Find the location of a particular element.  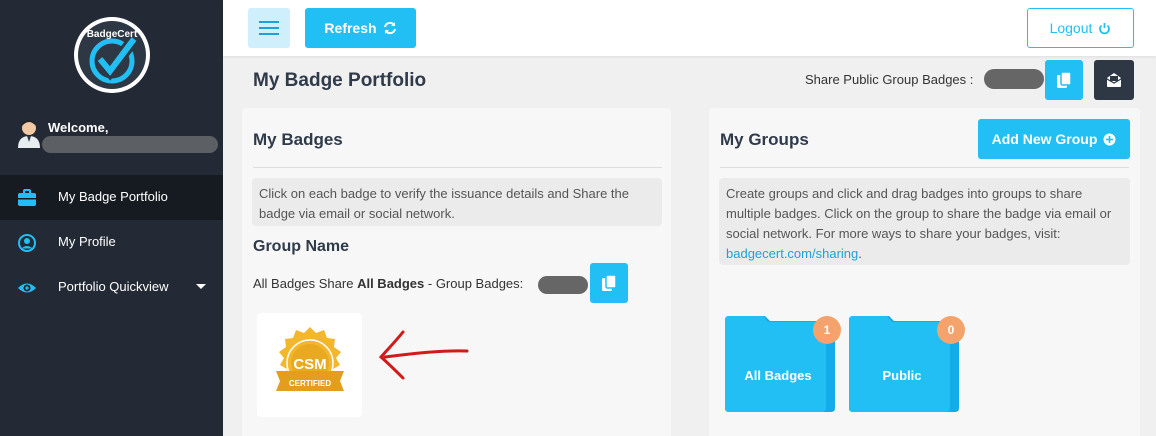

badge-tile-csm: CSM CERTIFIED is located at coordinates (309, 365).